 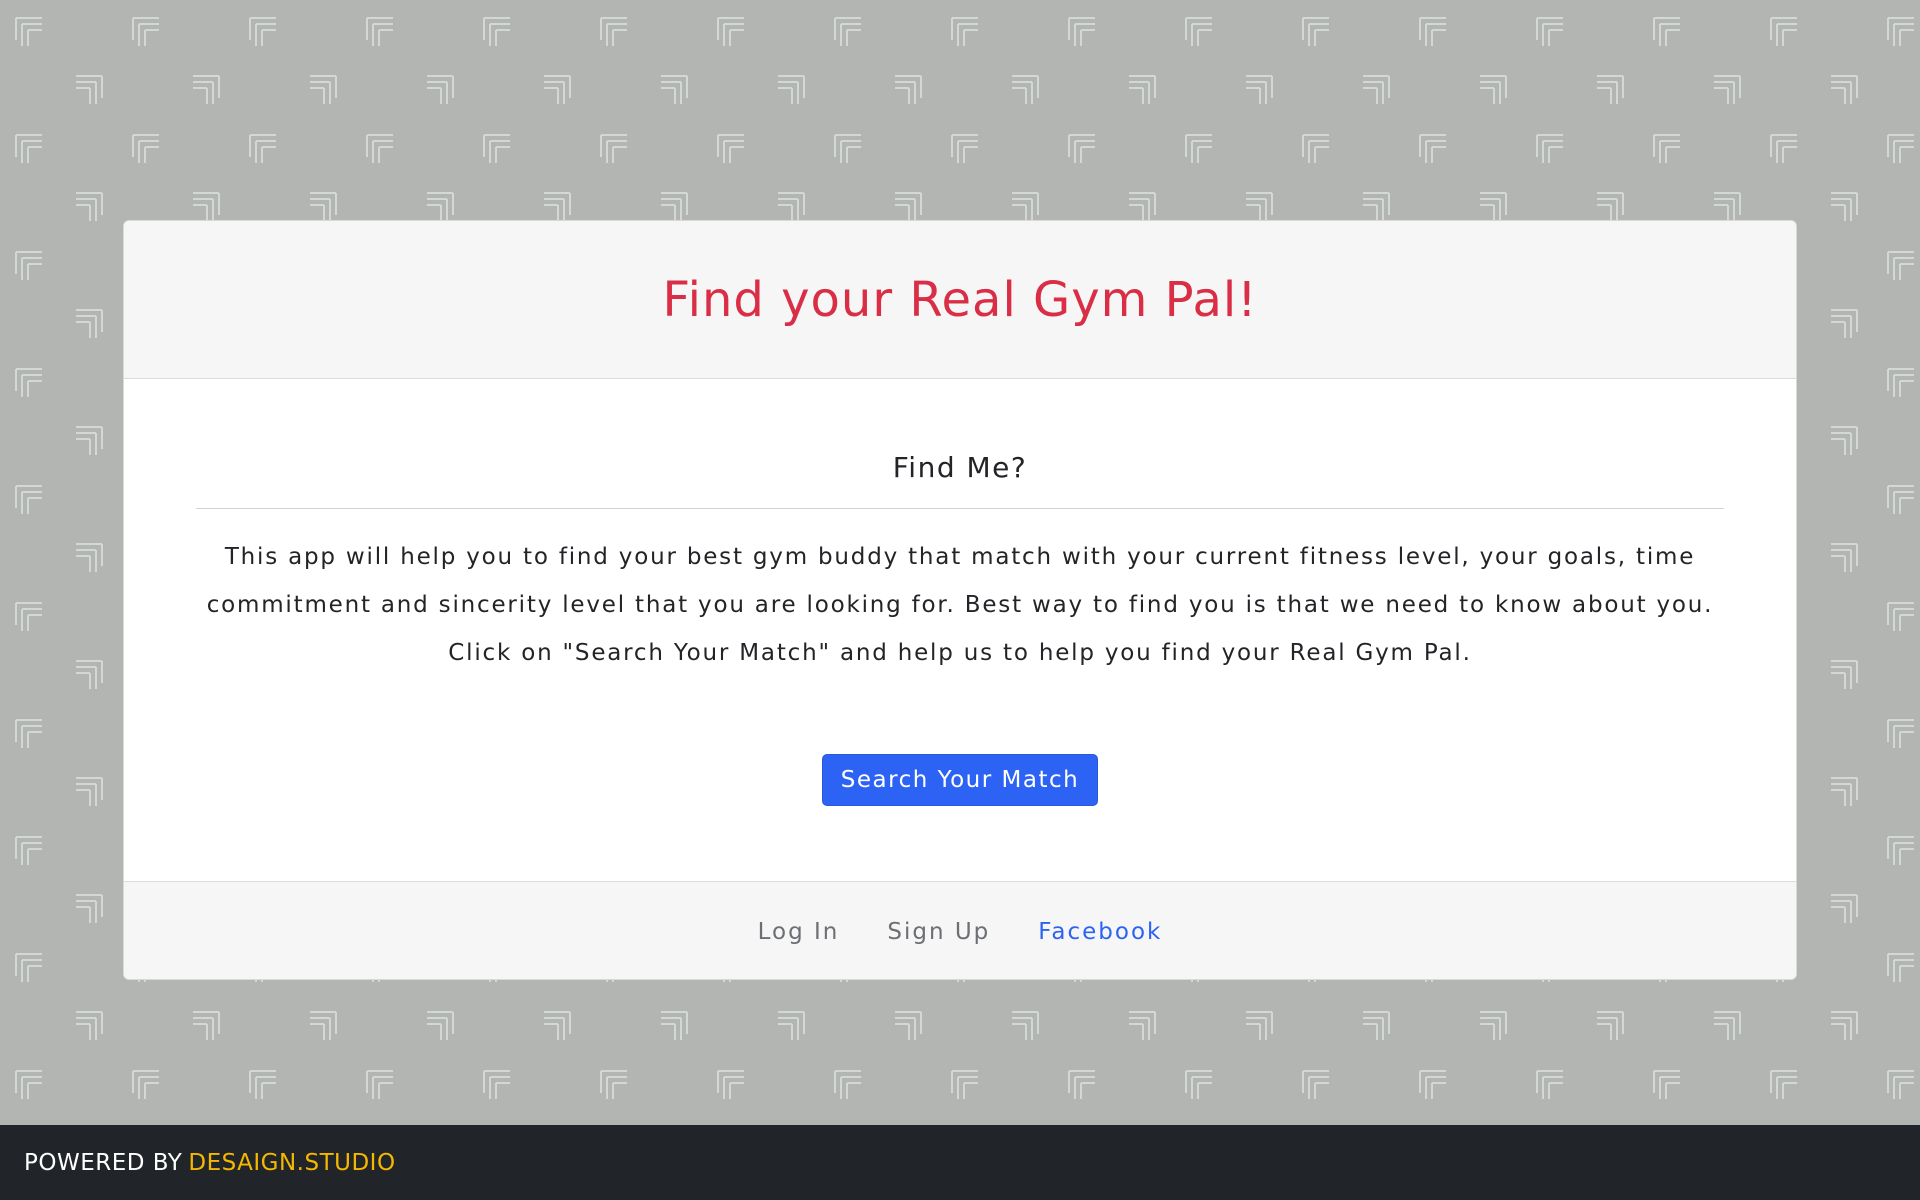 I want to click on button-container: Search Your Match, so click(x=960, y=780).